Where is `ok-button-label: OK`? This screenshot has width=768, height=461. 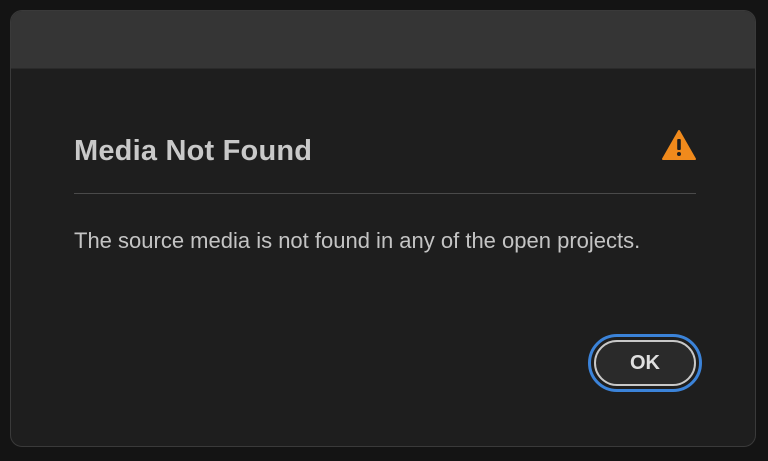 ok-button-label: OK is located at coordinates (645, 363).